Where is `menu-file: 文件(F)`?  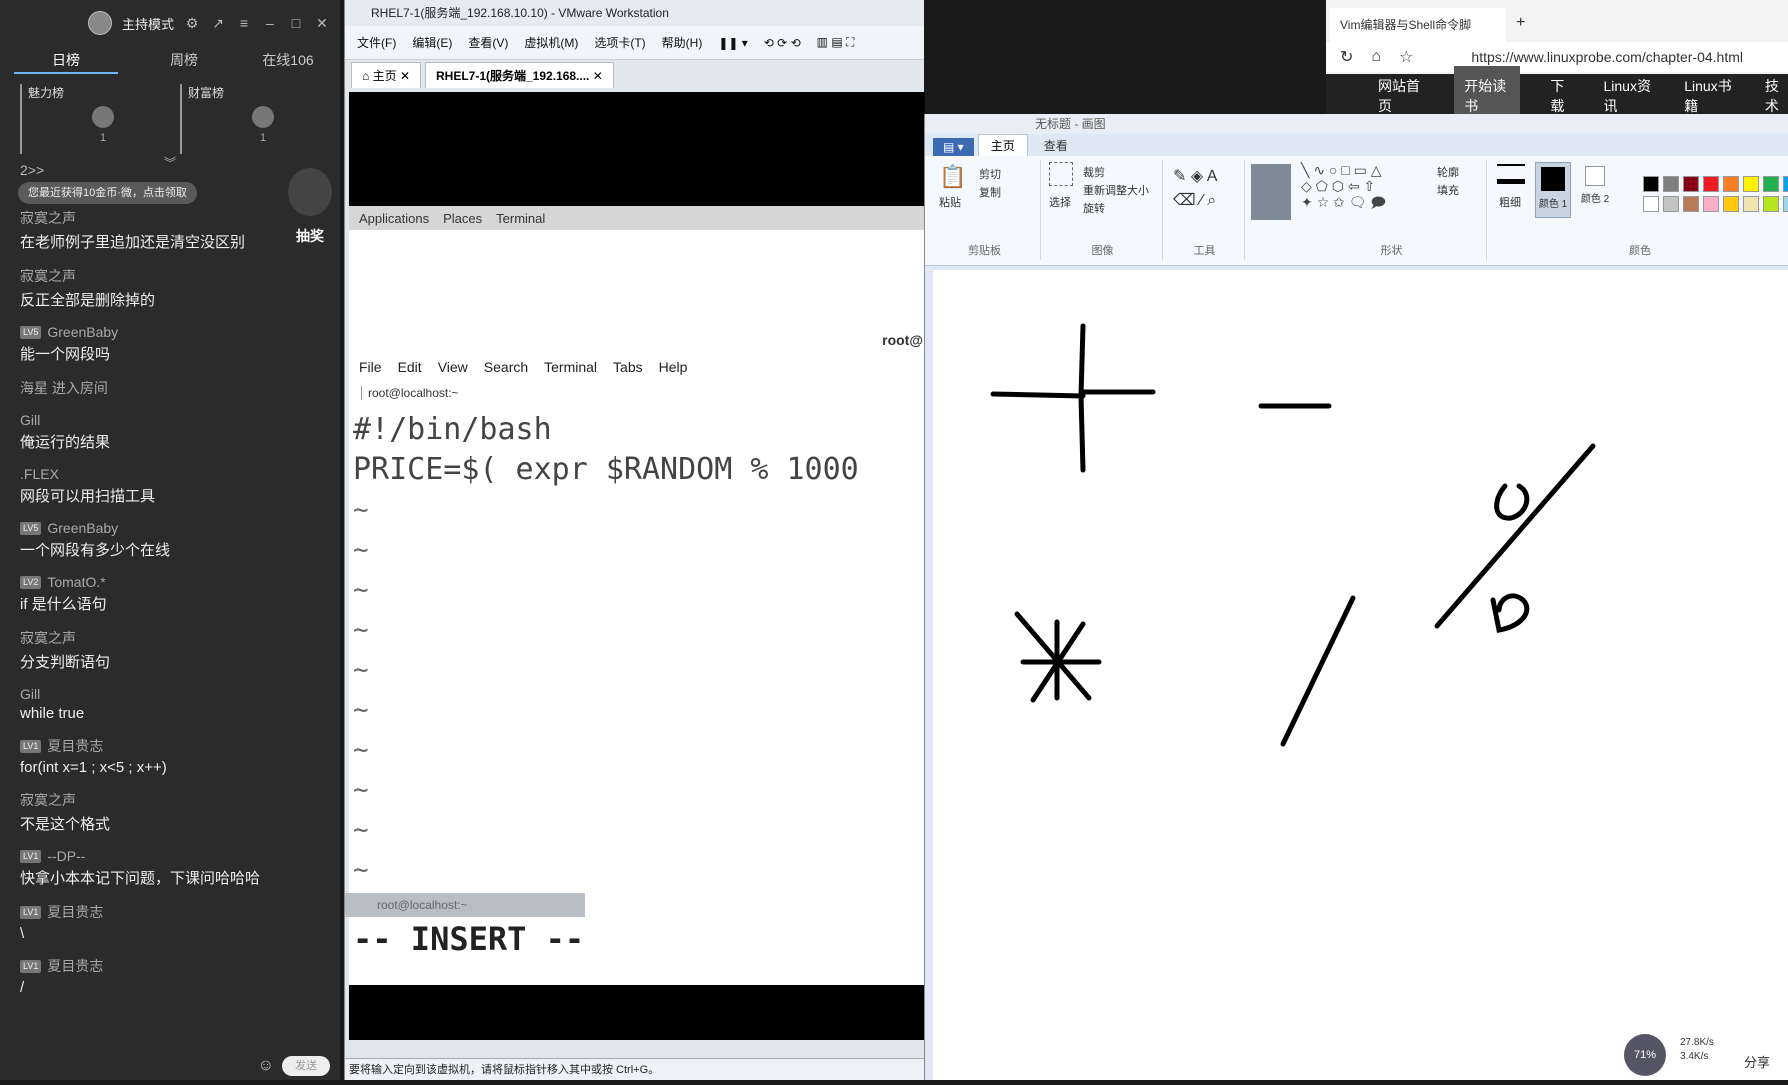
menu-file: 文件(F) is located at coordinates (376, 42).